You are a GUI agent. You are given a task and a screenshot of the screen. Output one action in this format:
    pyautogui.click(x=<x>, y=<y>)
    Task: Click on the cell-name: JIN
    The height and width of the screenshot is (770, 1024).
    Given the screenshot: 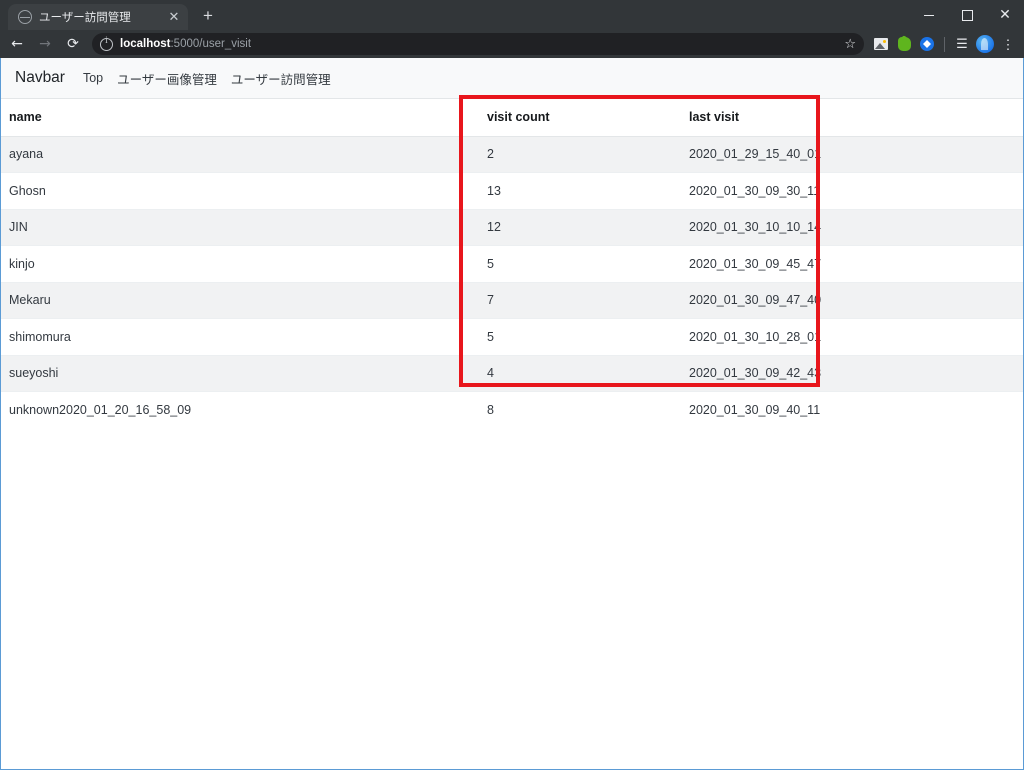 What is the action you would take?
    pyautogui.click(x=240, y=227)
    